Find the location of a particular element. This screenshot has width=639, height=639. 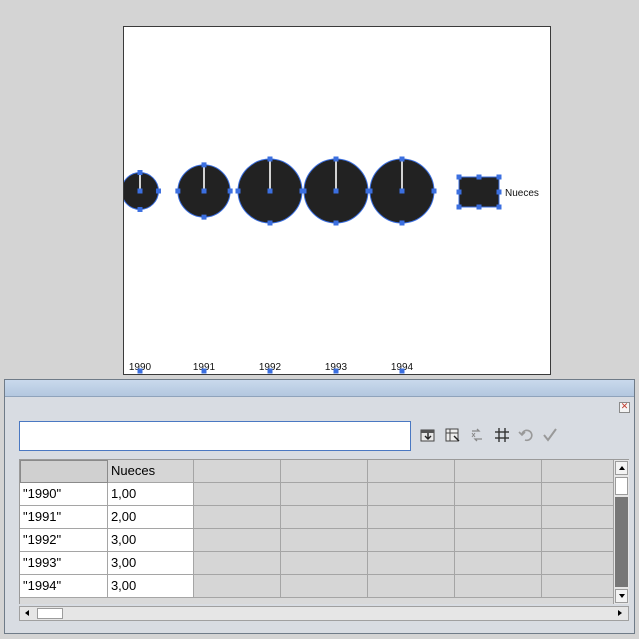

grid-value-cell: 1,00 is located at coordinates (150, 494).